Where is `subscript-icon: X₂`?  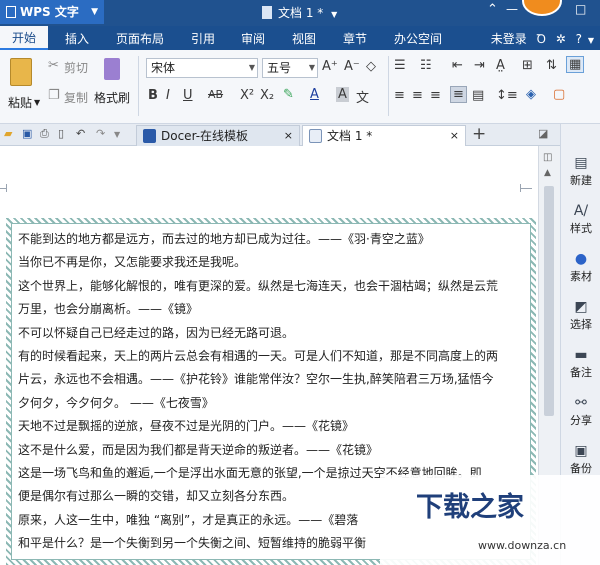 subscript-icon: X₂ is located at coordinates (267, 95).